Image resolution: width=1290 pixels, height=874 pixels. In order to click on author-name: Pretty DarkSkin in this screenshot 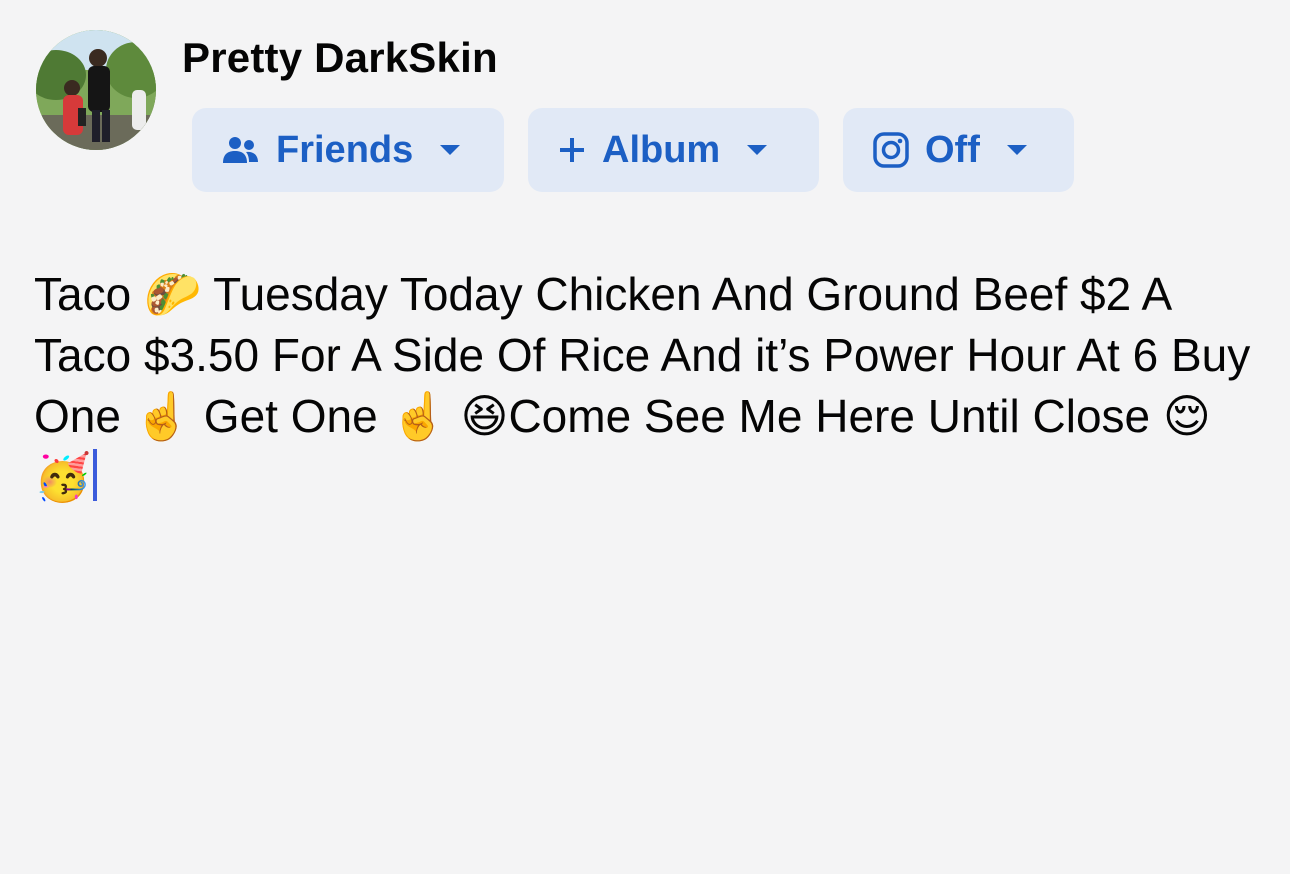, I will do `click(340, 58)`.